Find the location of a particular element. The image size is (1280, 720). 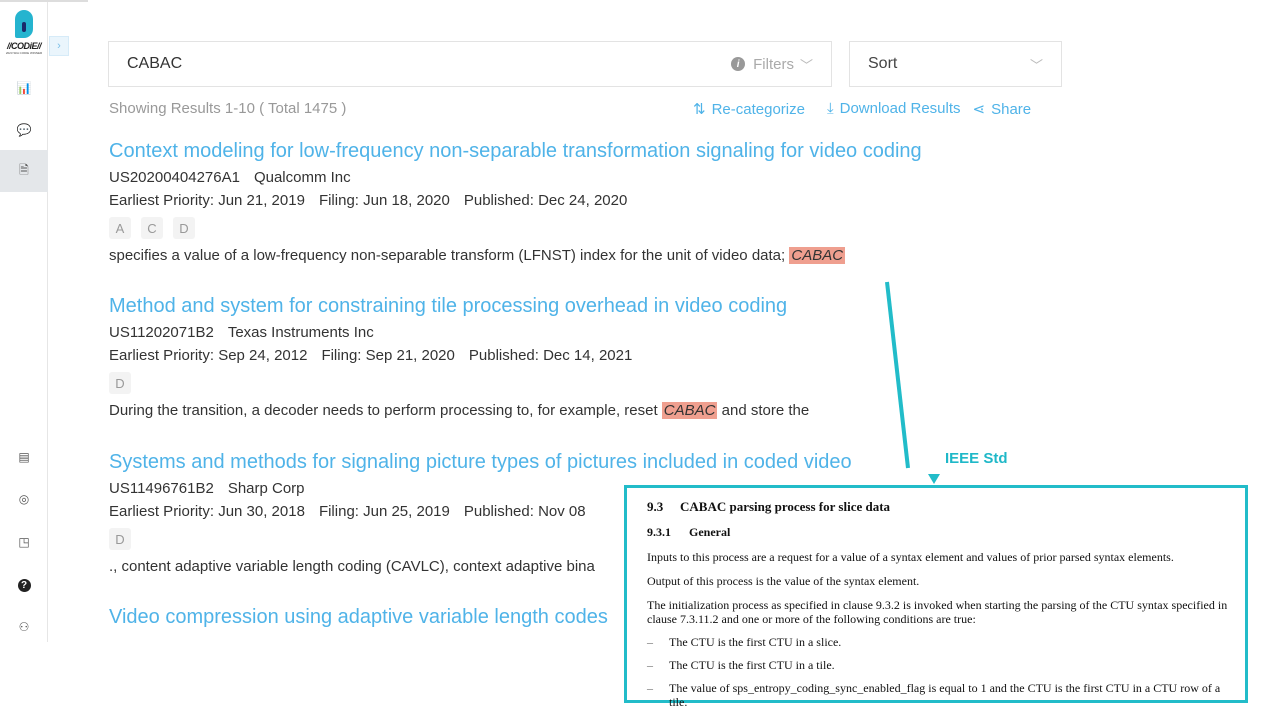

callout-arrow-icon is located at coordinates (934, 479).